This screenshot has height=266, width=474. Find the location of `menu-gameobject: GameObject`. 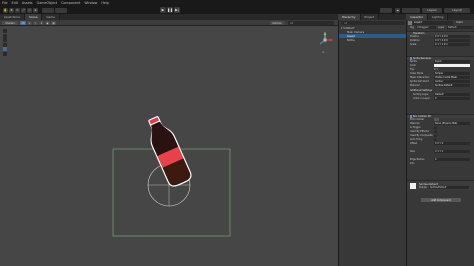

menu-gameobject: GameObject is located at coordinates (47, 3).